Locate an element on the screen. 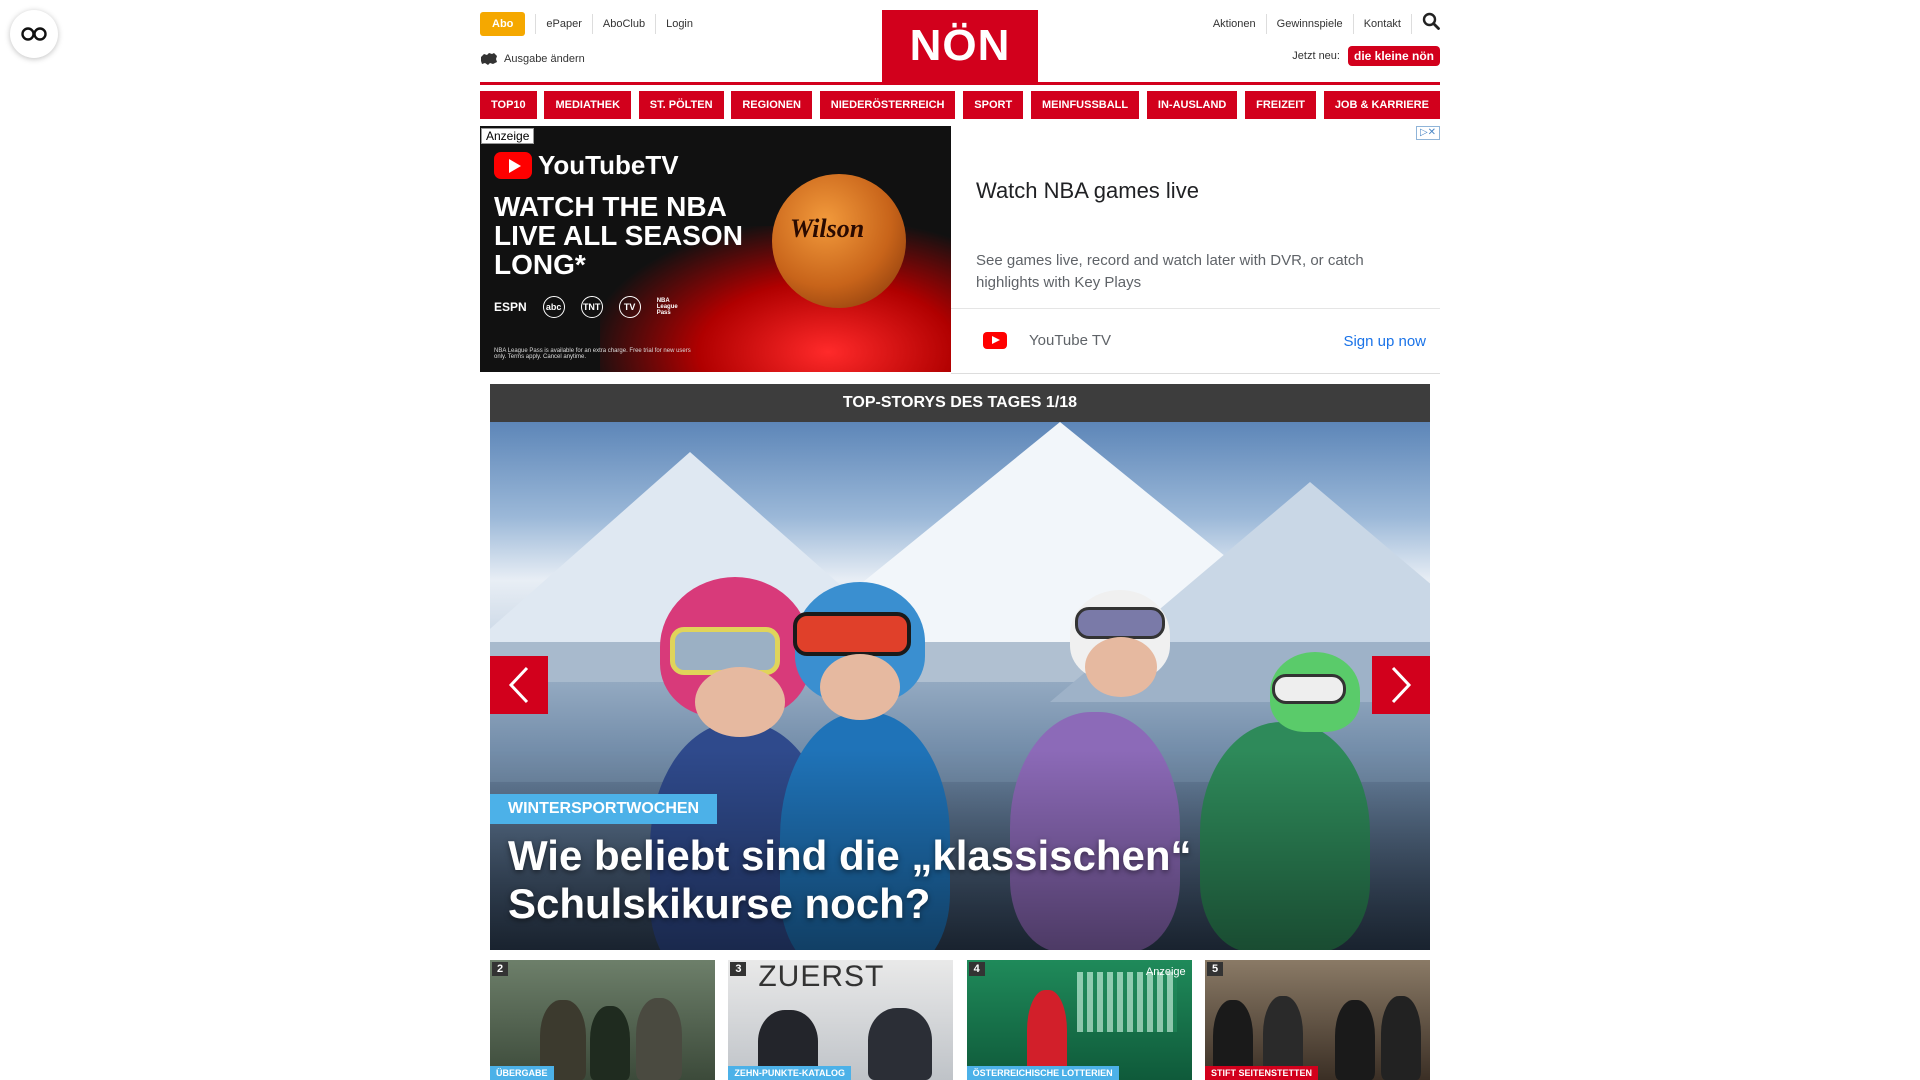 Image resolution: width=1920 pixels, height=1080 pixels. ad-headline: WATCH THE NBA LIVE ALL SEASON LONG* is located at coordinates (618, 235).